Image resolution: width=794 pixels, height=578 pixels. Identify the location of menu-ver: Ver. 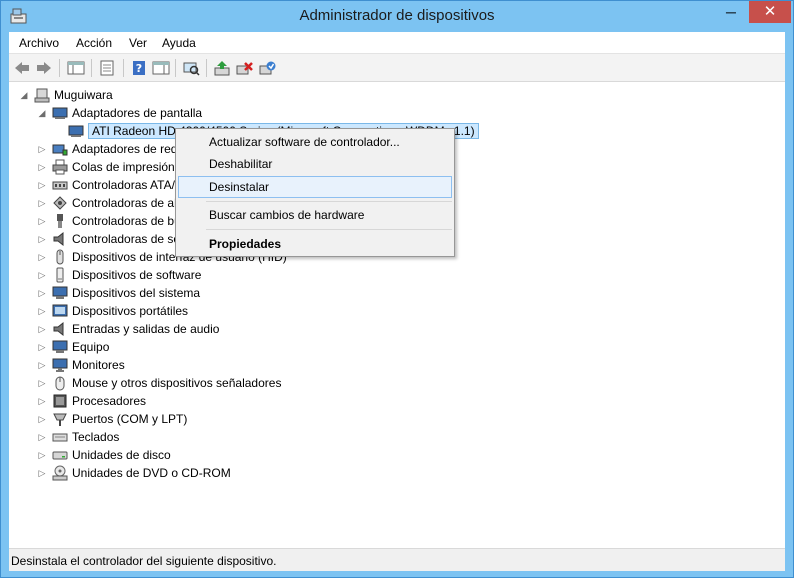
(138, 43).